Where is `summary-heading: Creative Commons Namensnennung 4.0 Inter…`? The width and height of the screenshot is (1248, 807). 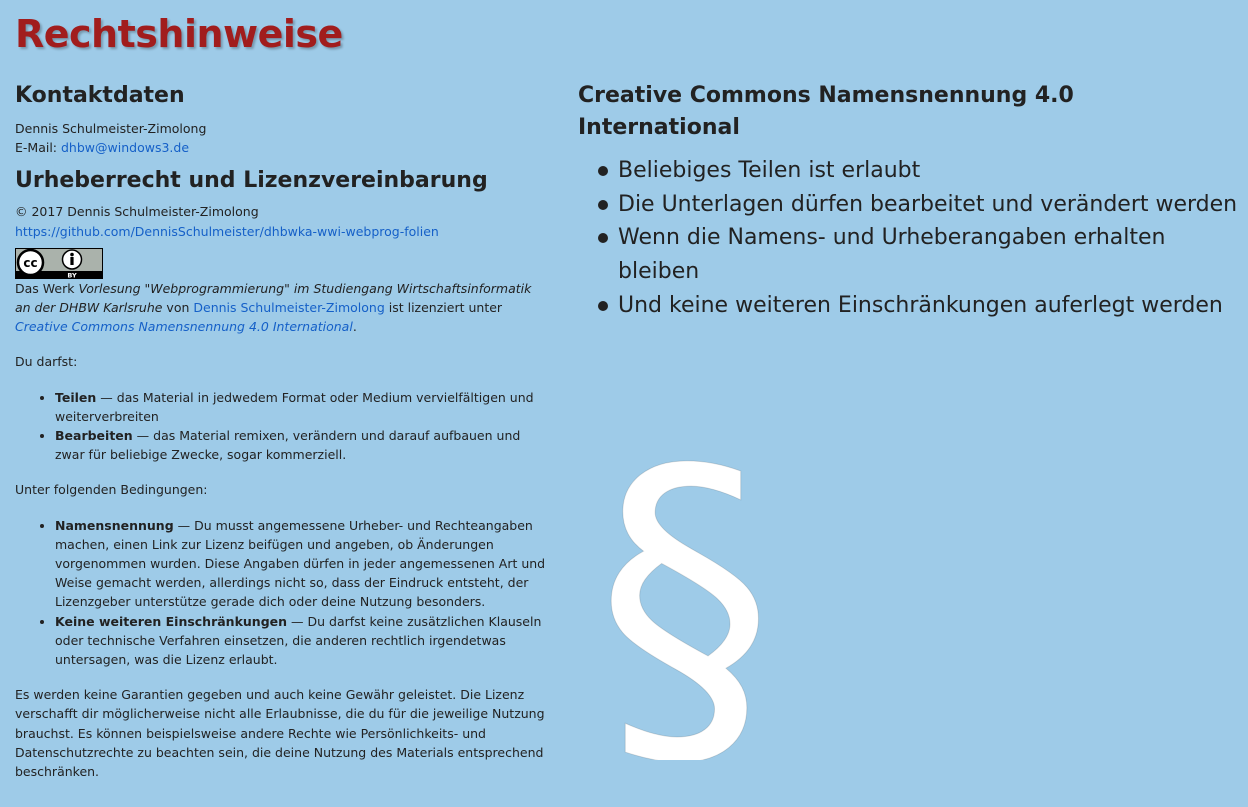 summary-heading: Creative Commons Namensnennung 4.0 Inter… is located at coordinates (826, 111).